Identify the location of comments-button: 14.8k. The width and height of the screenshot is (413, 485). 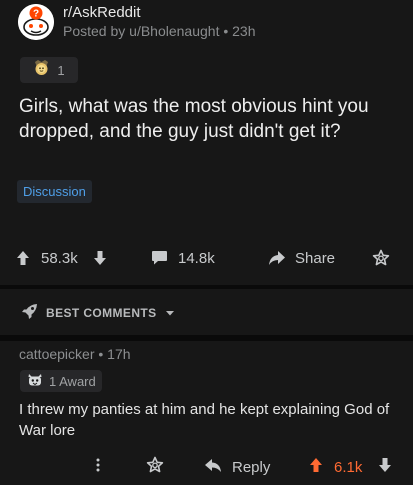
(183, 258).